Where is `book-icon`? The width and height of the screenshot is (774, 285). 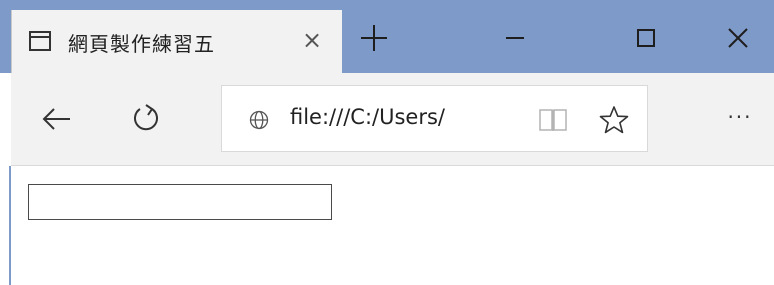 book-icon is located at coordinates (553, 120).